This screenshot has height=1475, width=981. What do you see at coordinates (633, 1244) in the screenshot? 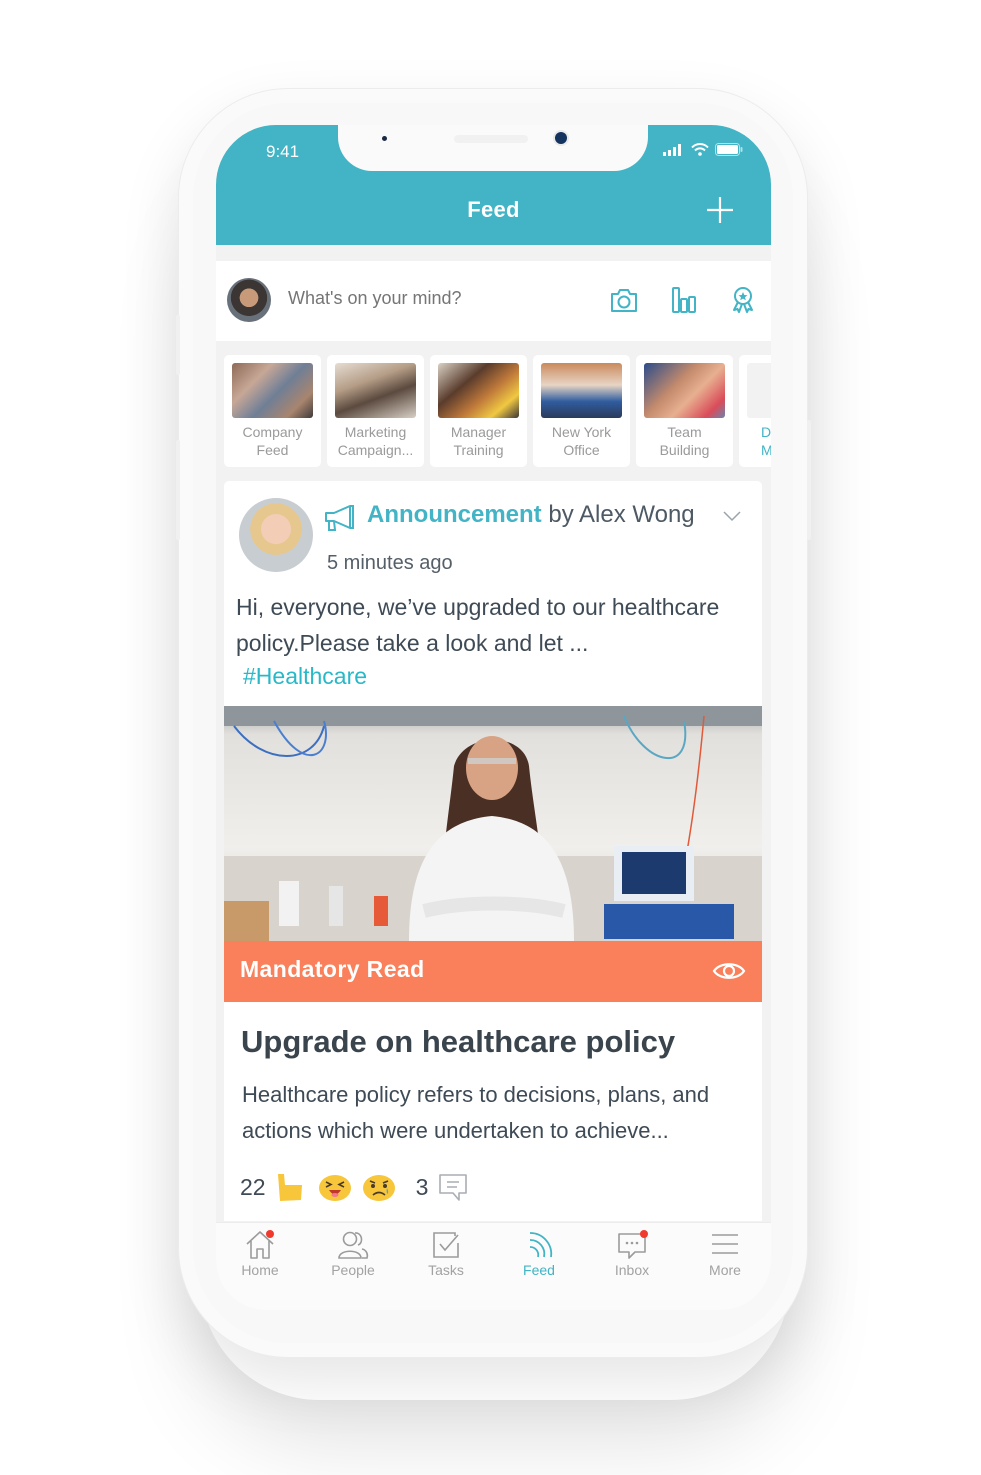
I see `inbox-icon` at bounding box center [633, 1244].